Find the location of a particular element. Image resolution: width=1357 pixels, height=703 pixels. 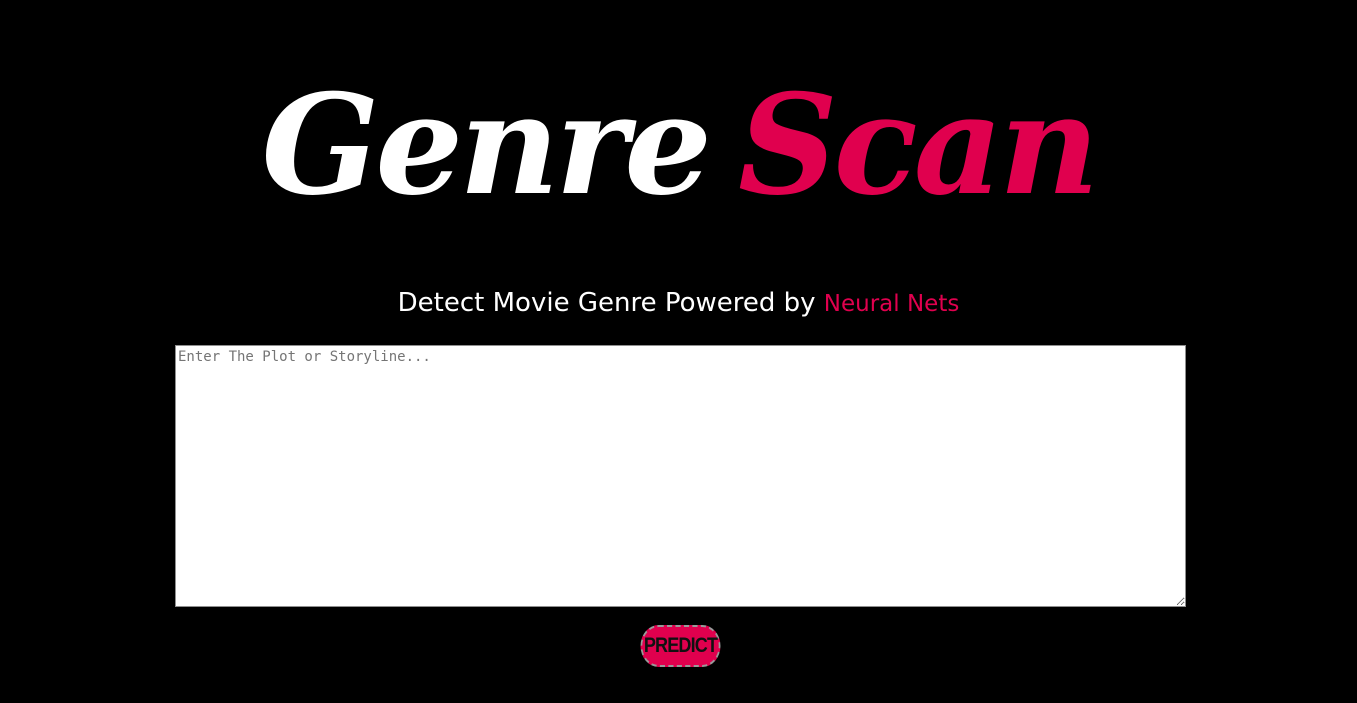

tagline-text: Detect Movie Genre Powered by is located at coordinates (606, 303).